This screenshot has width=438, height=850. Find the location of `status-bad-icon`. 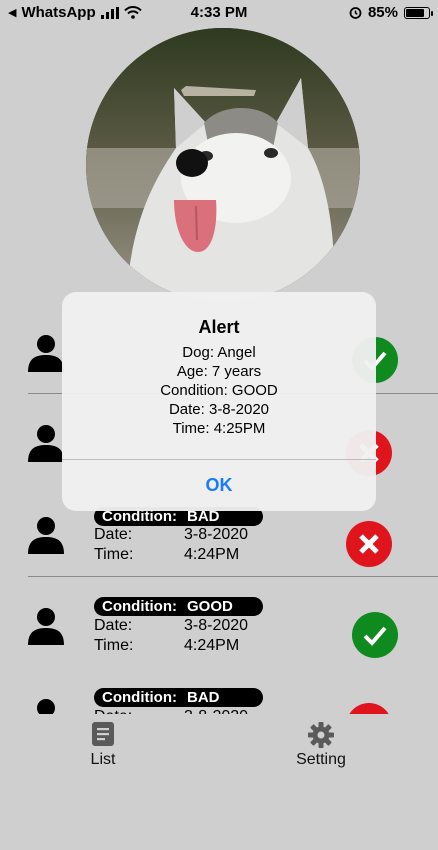

status-bad-icon is located at coordinates (369, 544).